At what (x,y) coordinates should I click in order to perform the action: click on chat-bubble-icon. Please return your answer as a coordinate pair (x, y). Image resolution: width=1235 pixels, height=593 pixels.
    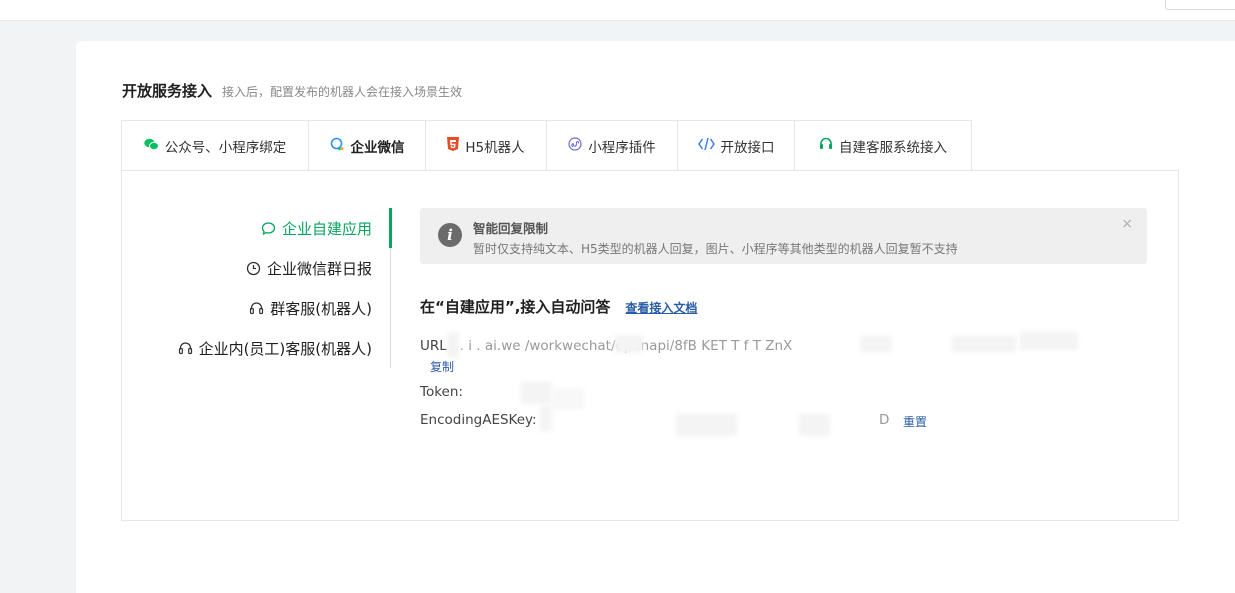
    Looking at the image, I should click on (268, 228).